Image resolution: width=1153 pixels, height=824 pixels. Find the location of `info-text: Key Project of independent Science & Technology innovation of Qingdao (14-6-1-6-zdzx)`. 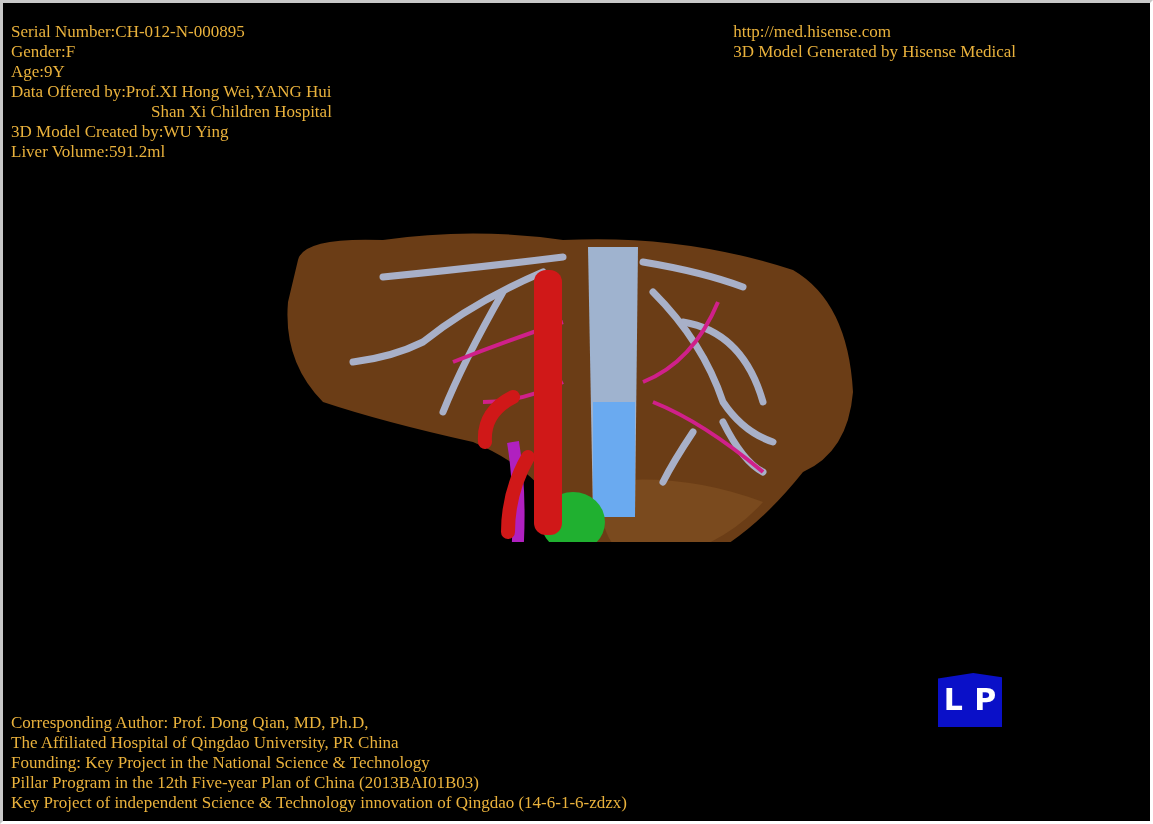

info-text: Key Project of independent Science & Technology innovation of Qingdao (14-6-1-6-zdzx) is located at coordinates (319, 803).